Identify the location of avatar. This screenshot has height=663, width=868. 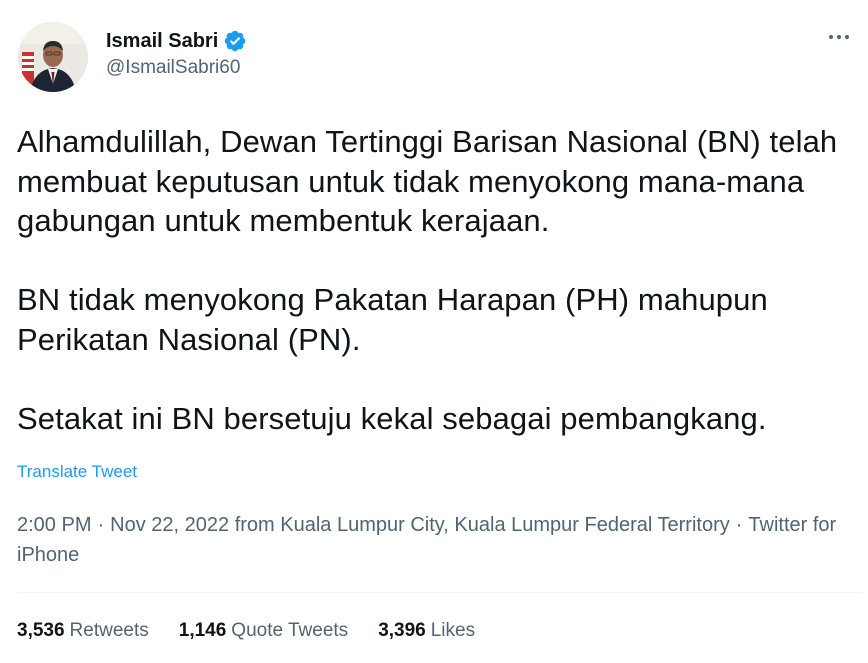
(53, 57).